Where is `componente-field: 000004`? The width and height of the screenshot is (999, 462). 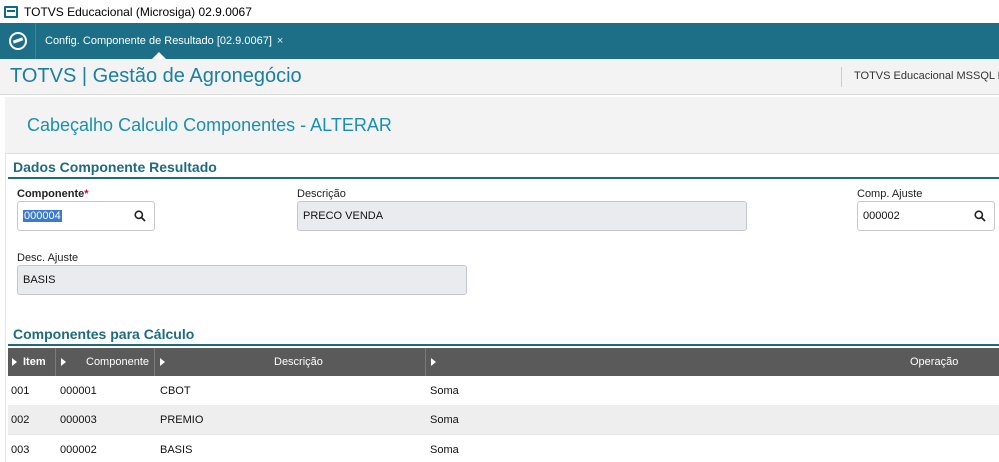 componente-field: 000004 is located at coordinates (86, 216).